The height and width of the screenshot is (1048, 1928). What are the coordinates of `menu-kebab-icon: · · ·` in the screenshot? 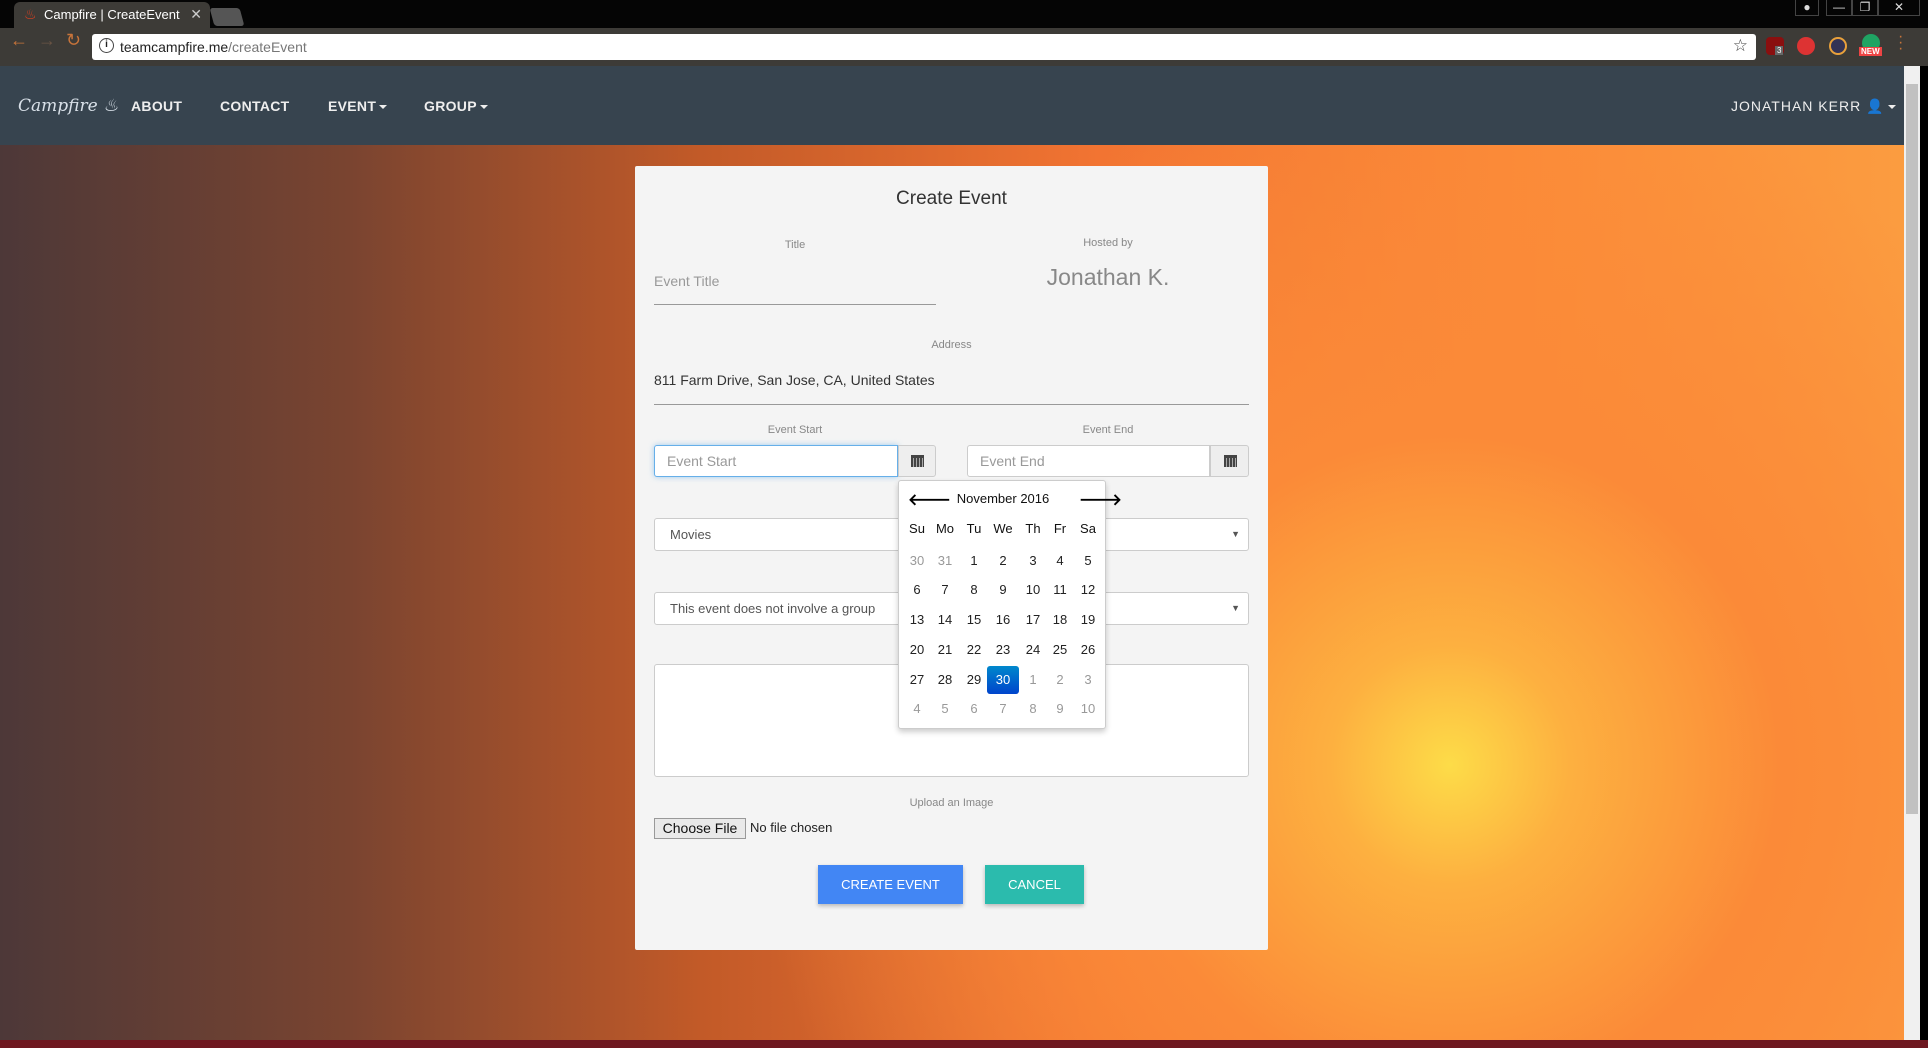 It's located at (1900, 43).